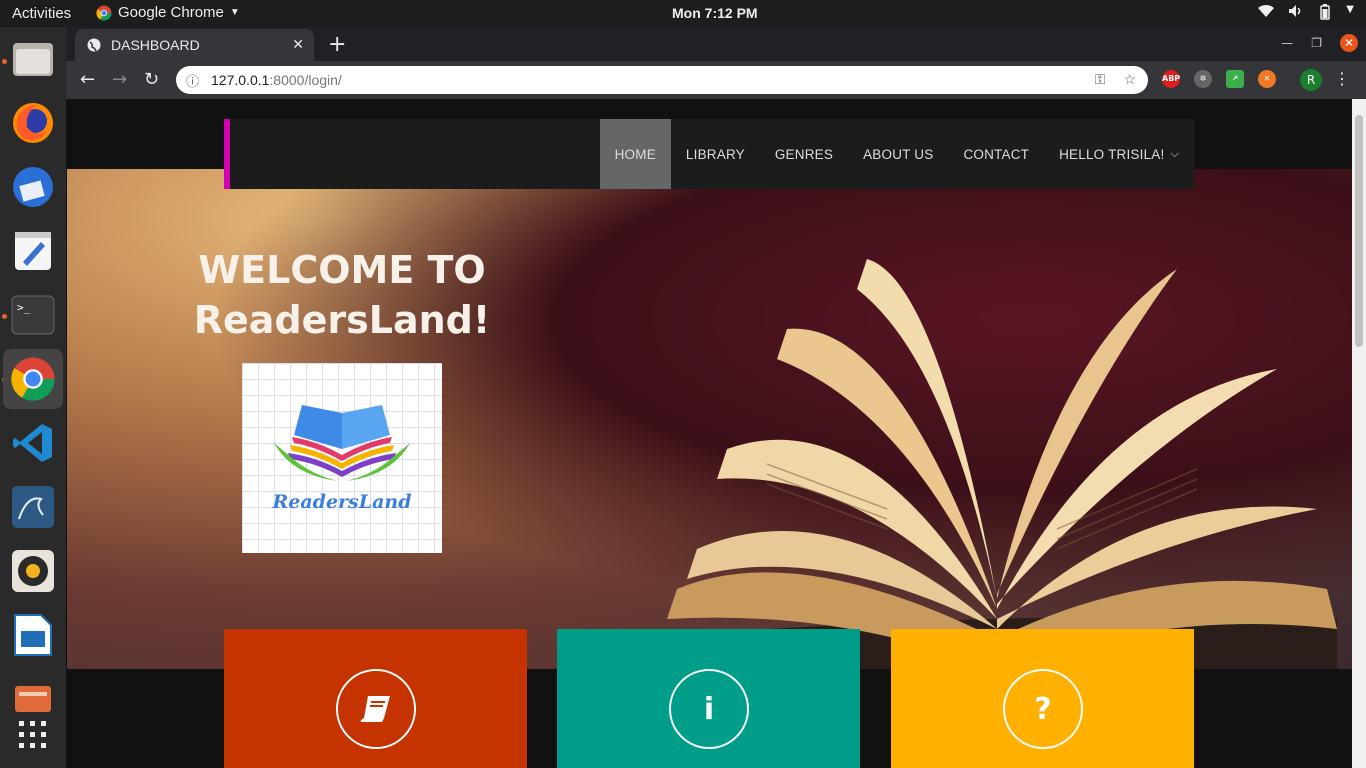 The height and width of the screenshot is (768, 1366). Describe the element at coordinates (1203, 79) in the screenshot. I see `bug-extension-icon: ✲` at that location.